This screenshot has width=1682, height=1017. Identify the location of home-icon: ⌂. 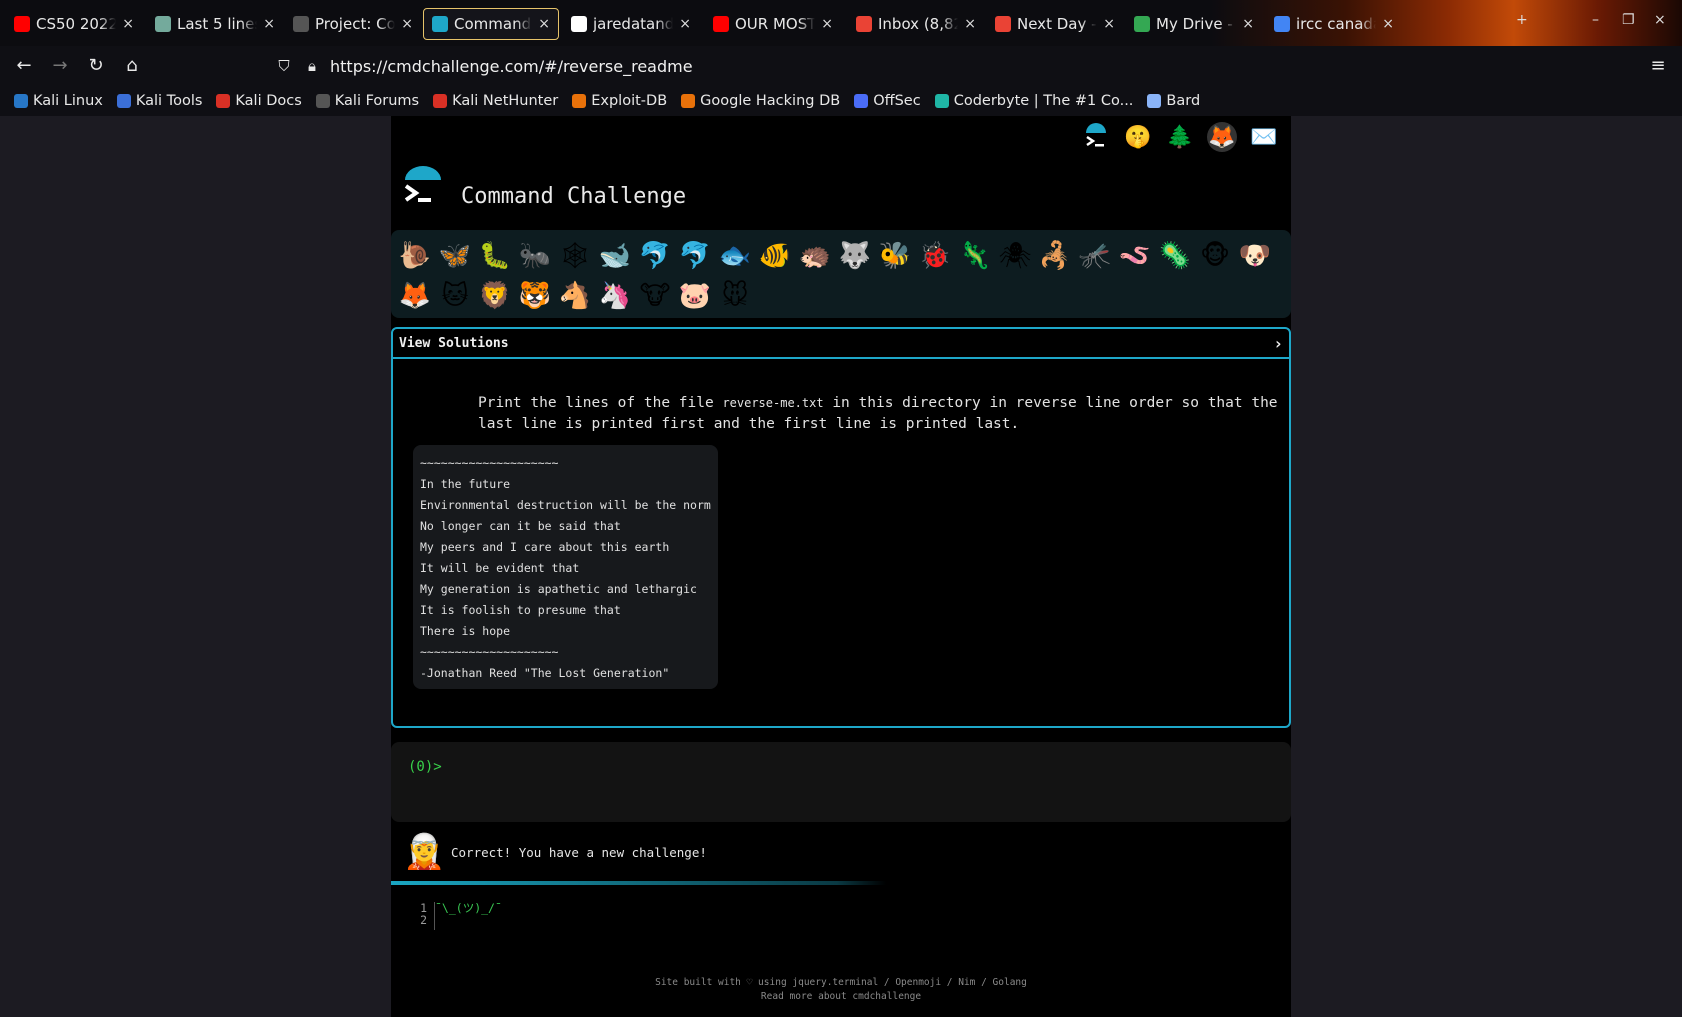
(132, 66).